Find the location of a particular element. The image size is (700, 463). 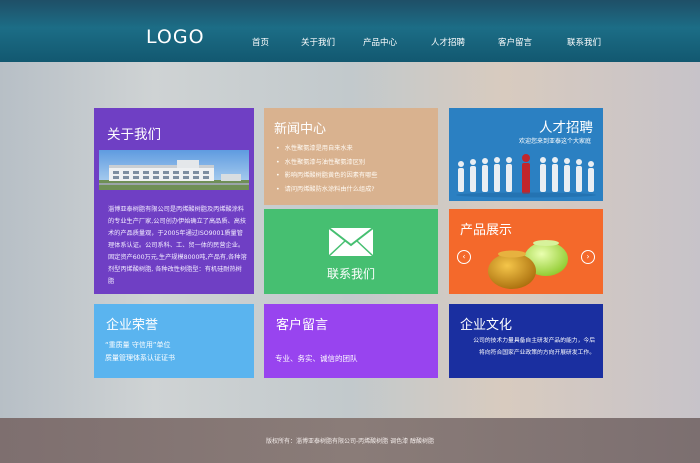

product-jars-image is located at coordinates (528, 264).